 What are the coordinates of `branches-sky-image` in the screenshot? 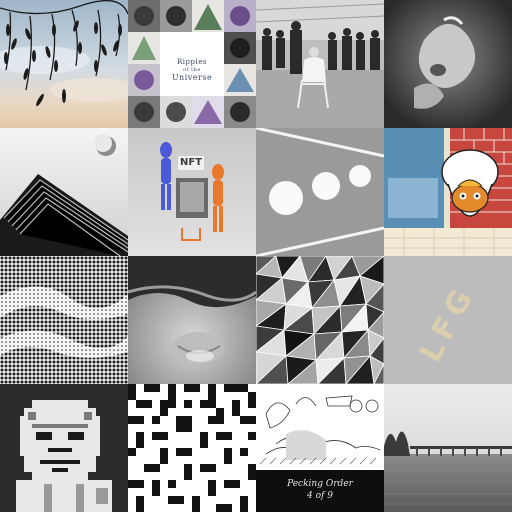 It's located at (64, 64).